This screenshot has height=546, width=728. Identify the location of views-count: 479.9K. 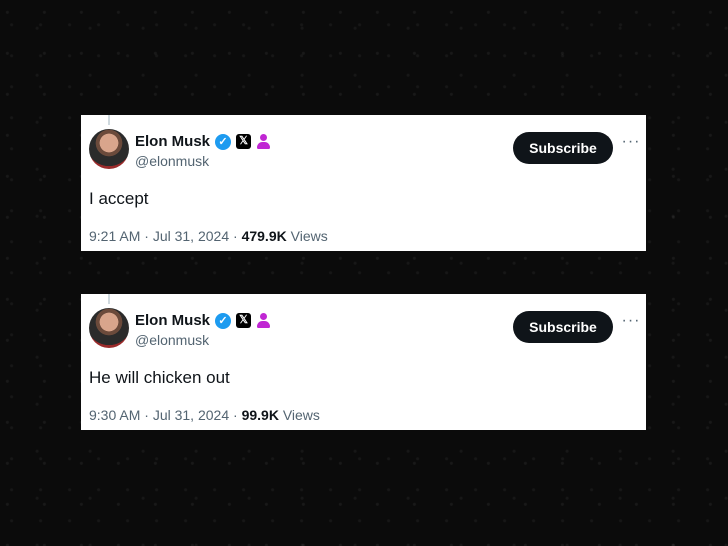
(264, 236).